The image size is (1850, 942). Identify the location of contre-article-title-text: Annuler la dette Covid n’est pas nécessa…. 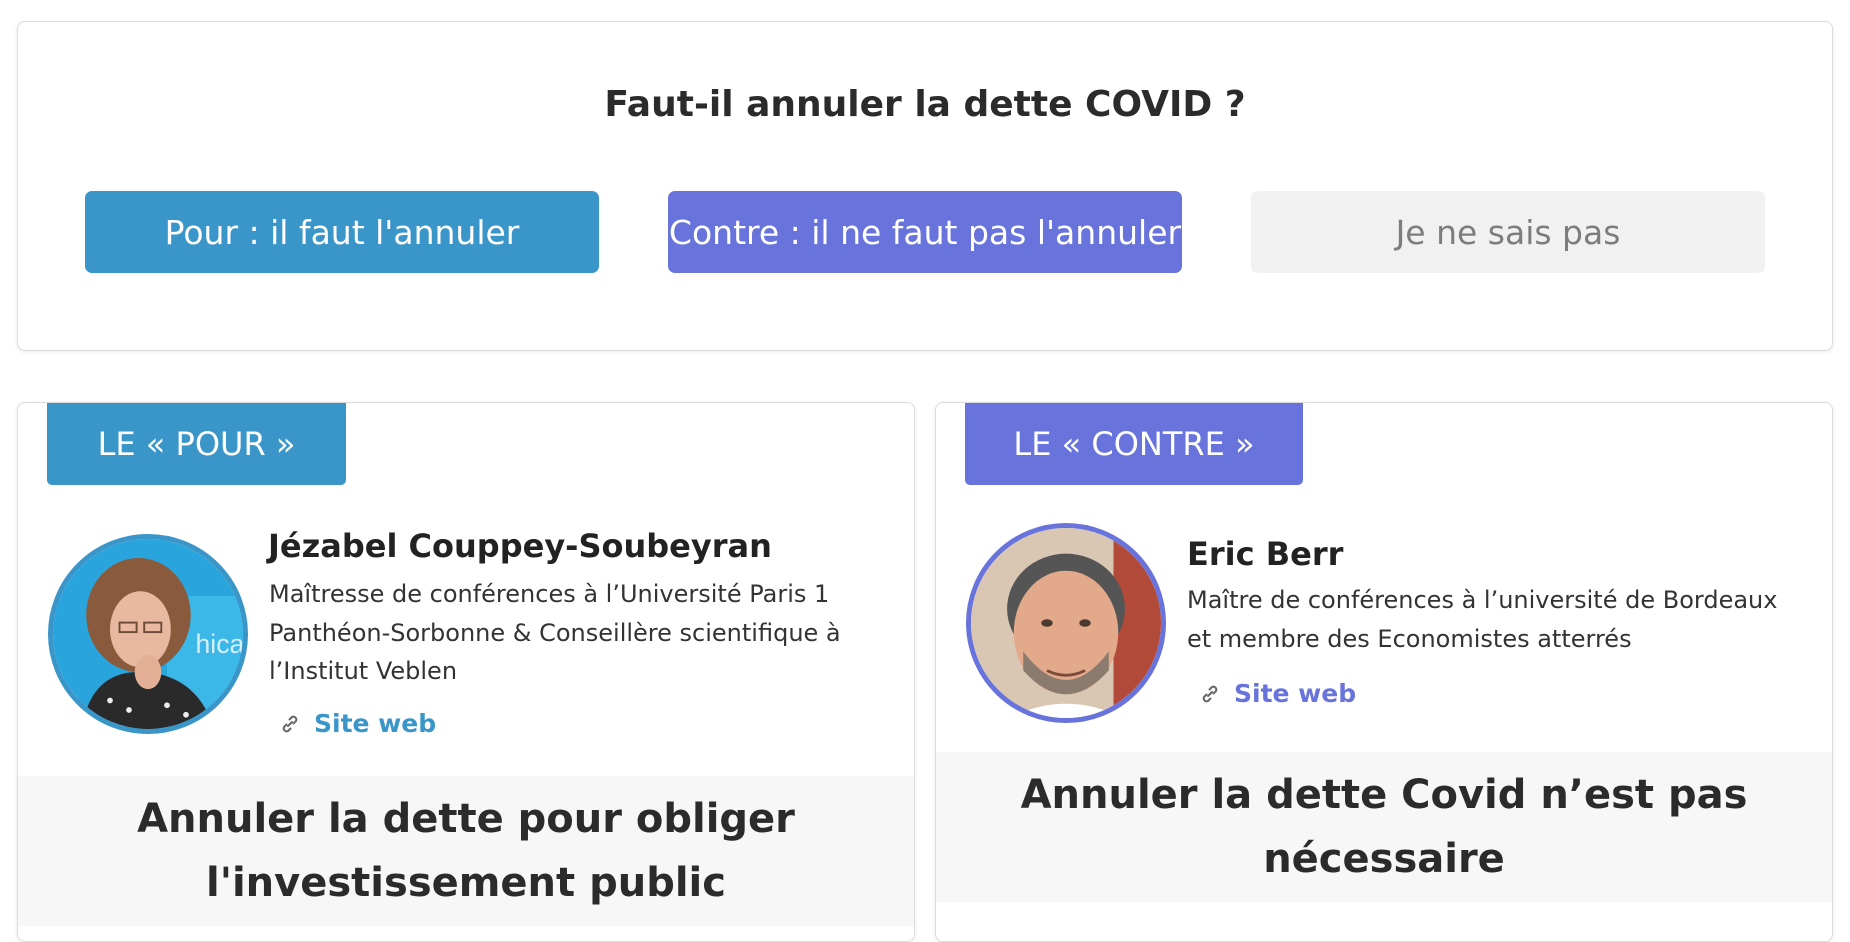
(1384, 827).